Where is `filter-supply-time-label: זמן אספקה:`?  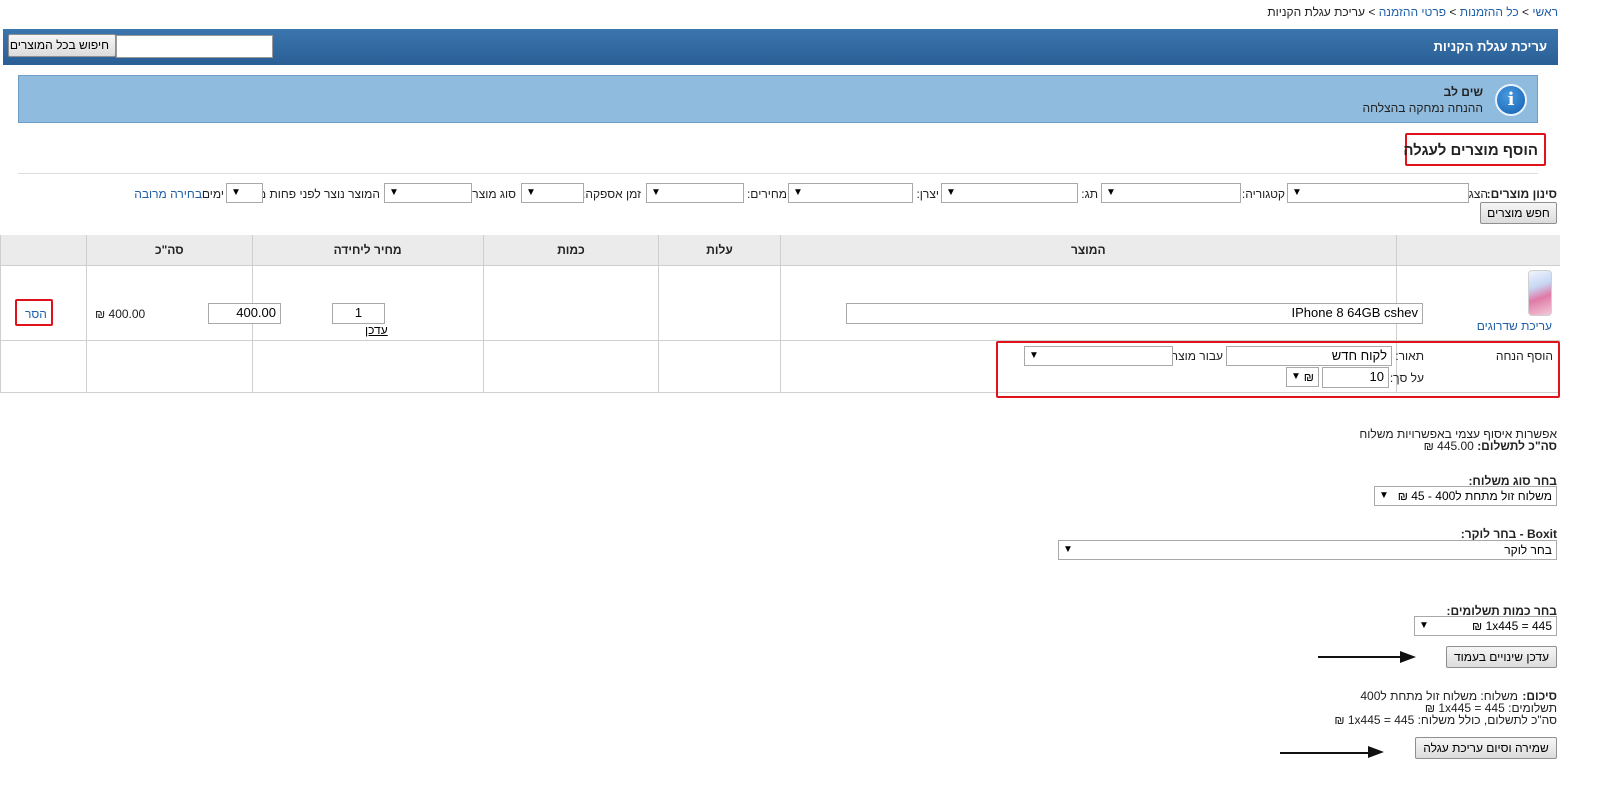
filter-supply-time-label: זמן אספקה: is located at coordinates (611, 194).